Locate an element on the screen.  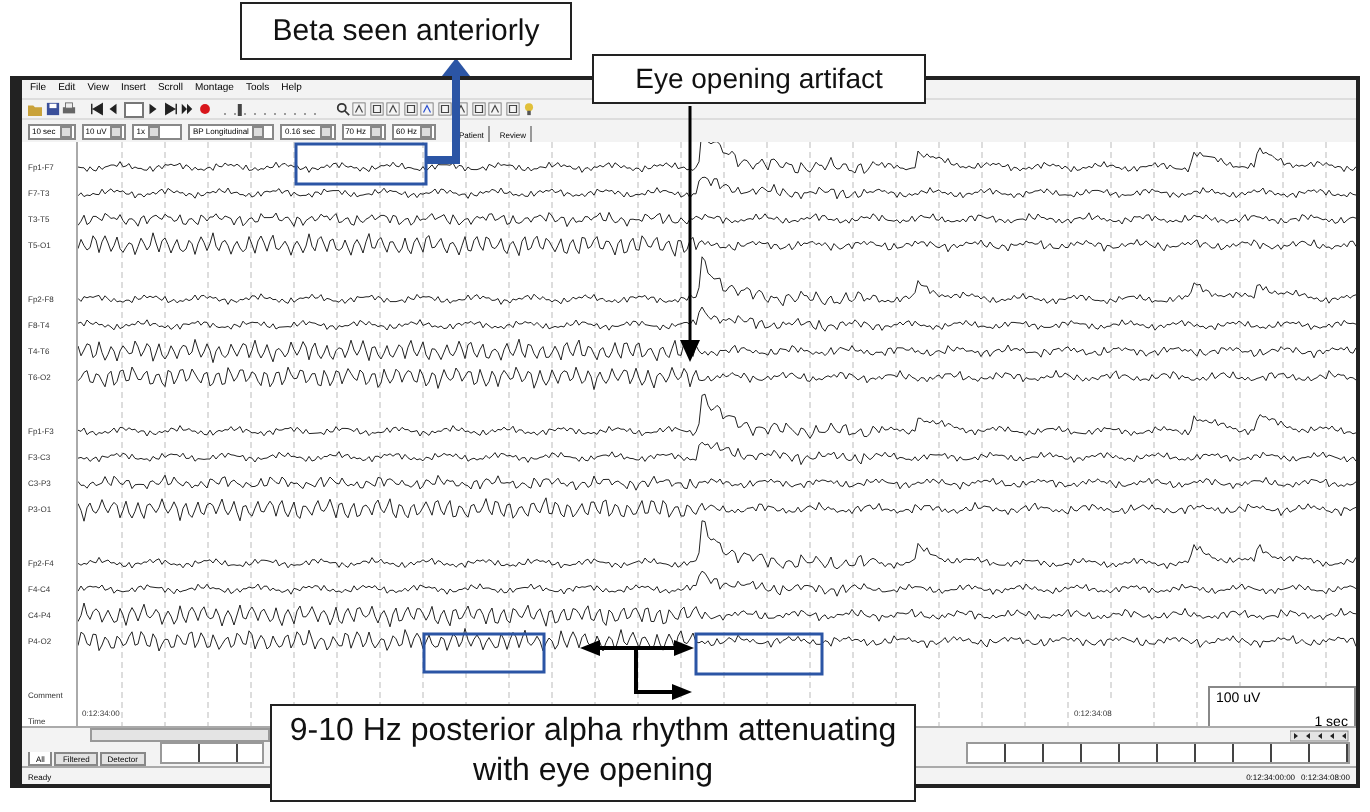
speed-slider is located at coordinates (272, 109).